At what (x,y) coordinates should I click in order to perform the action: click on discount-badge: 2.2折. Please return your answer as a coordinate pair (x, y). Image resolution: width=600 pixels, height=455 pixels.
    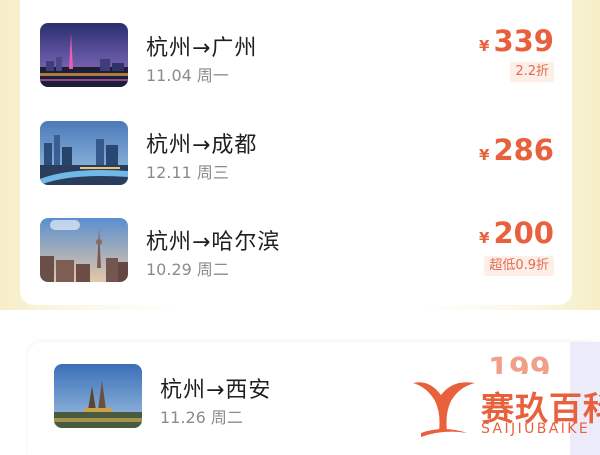
    Looking at the image, I should click on (532, 72).